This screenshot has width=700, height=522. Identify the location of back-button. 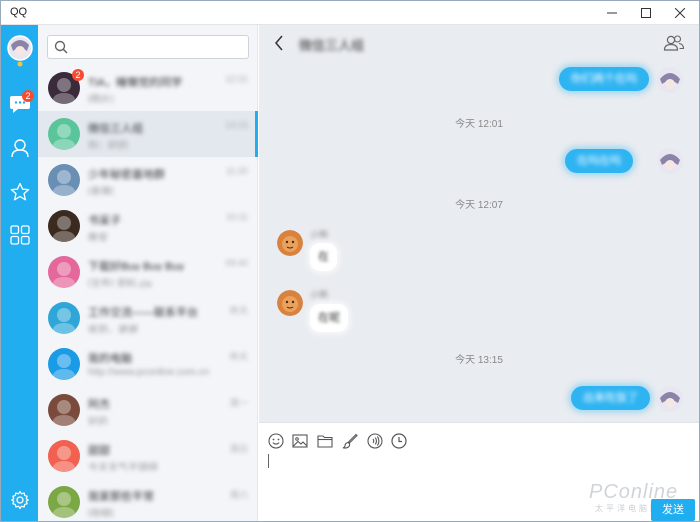
(280, 43).